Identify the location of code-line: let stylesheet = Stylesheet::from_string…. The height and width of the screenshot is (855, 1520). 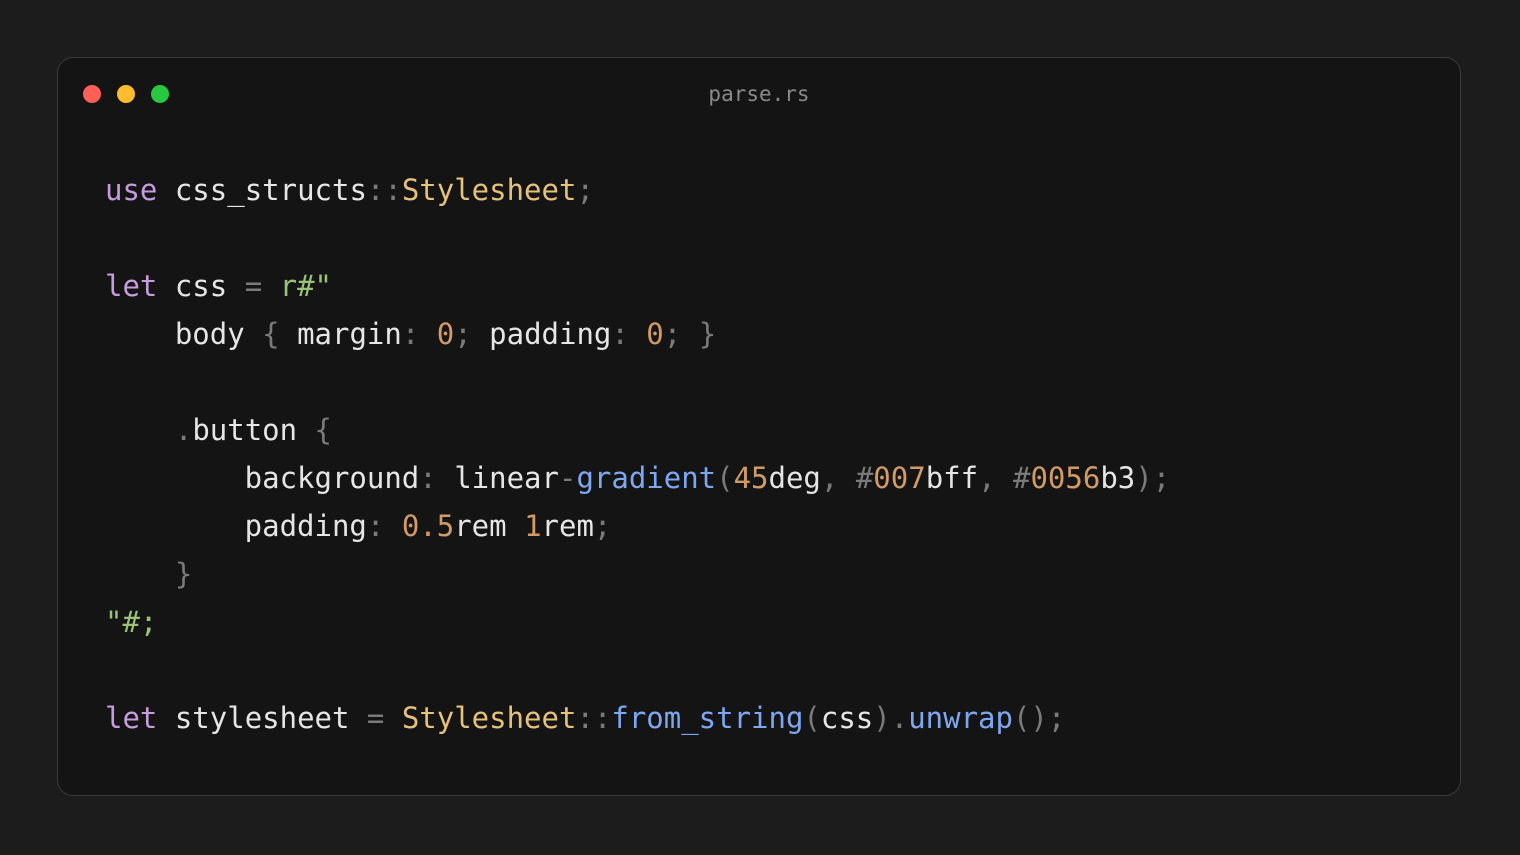
(637, 718).